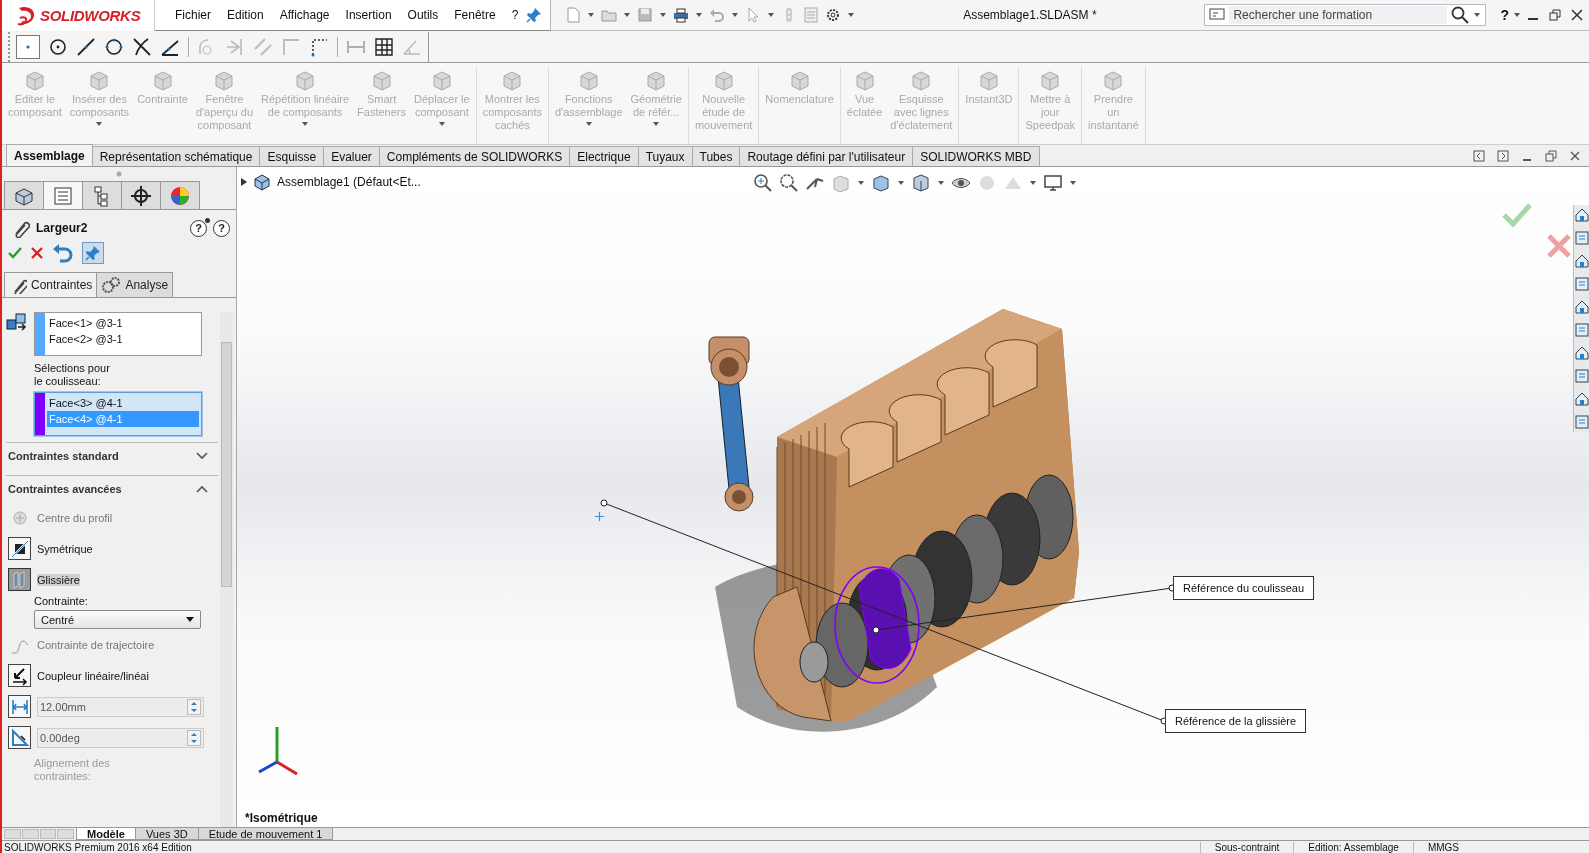  I want to click on confirm-checkmark-icon, so click(1517, 215).